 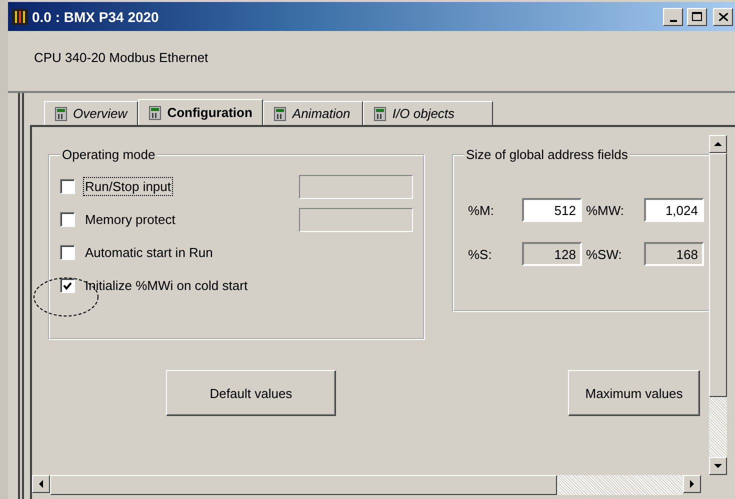 I want to click on tab: Animation, so click(x=313, y=113).